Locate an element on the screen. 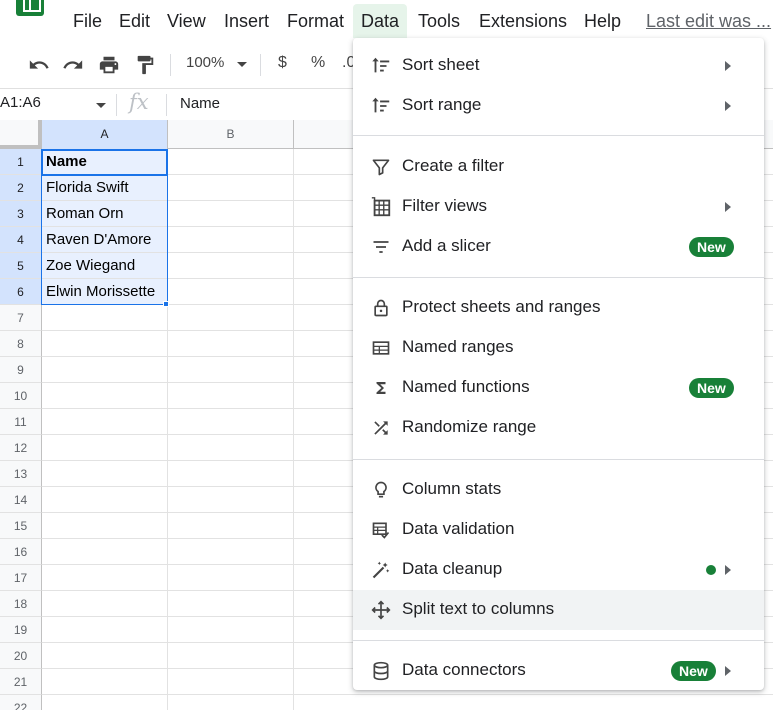  cell-c is located at coordinates (533, 702).